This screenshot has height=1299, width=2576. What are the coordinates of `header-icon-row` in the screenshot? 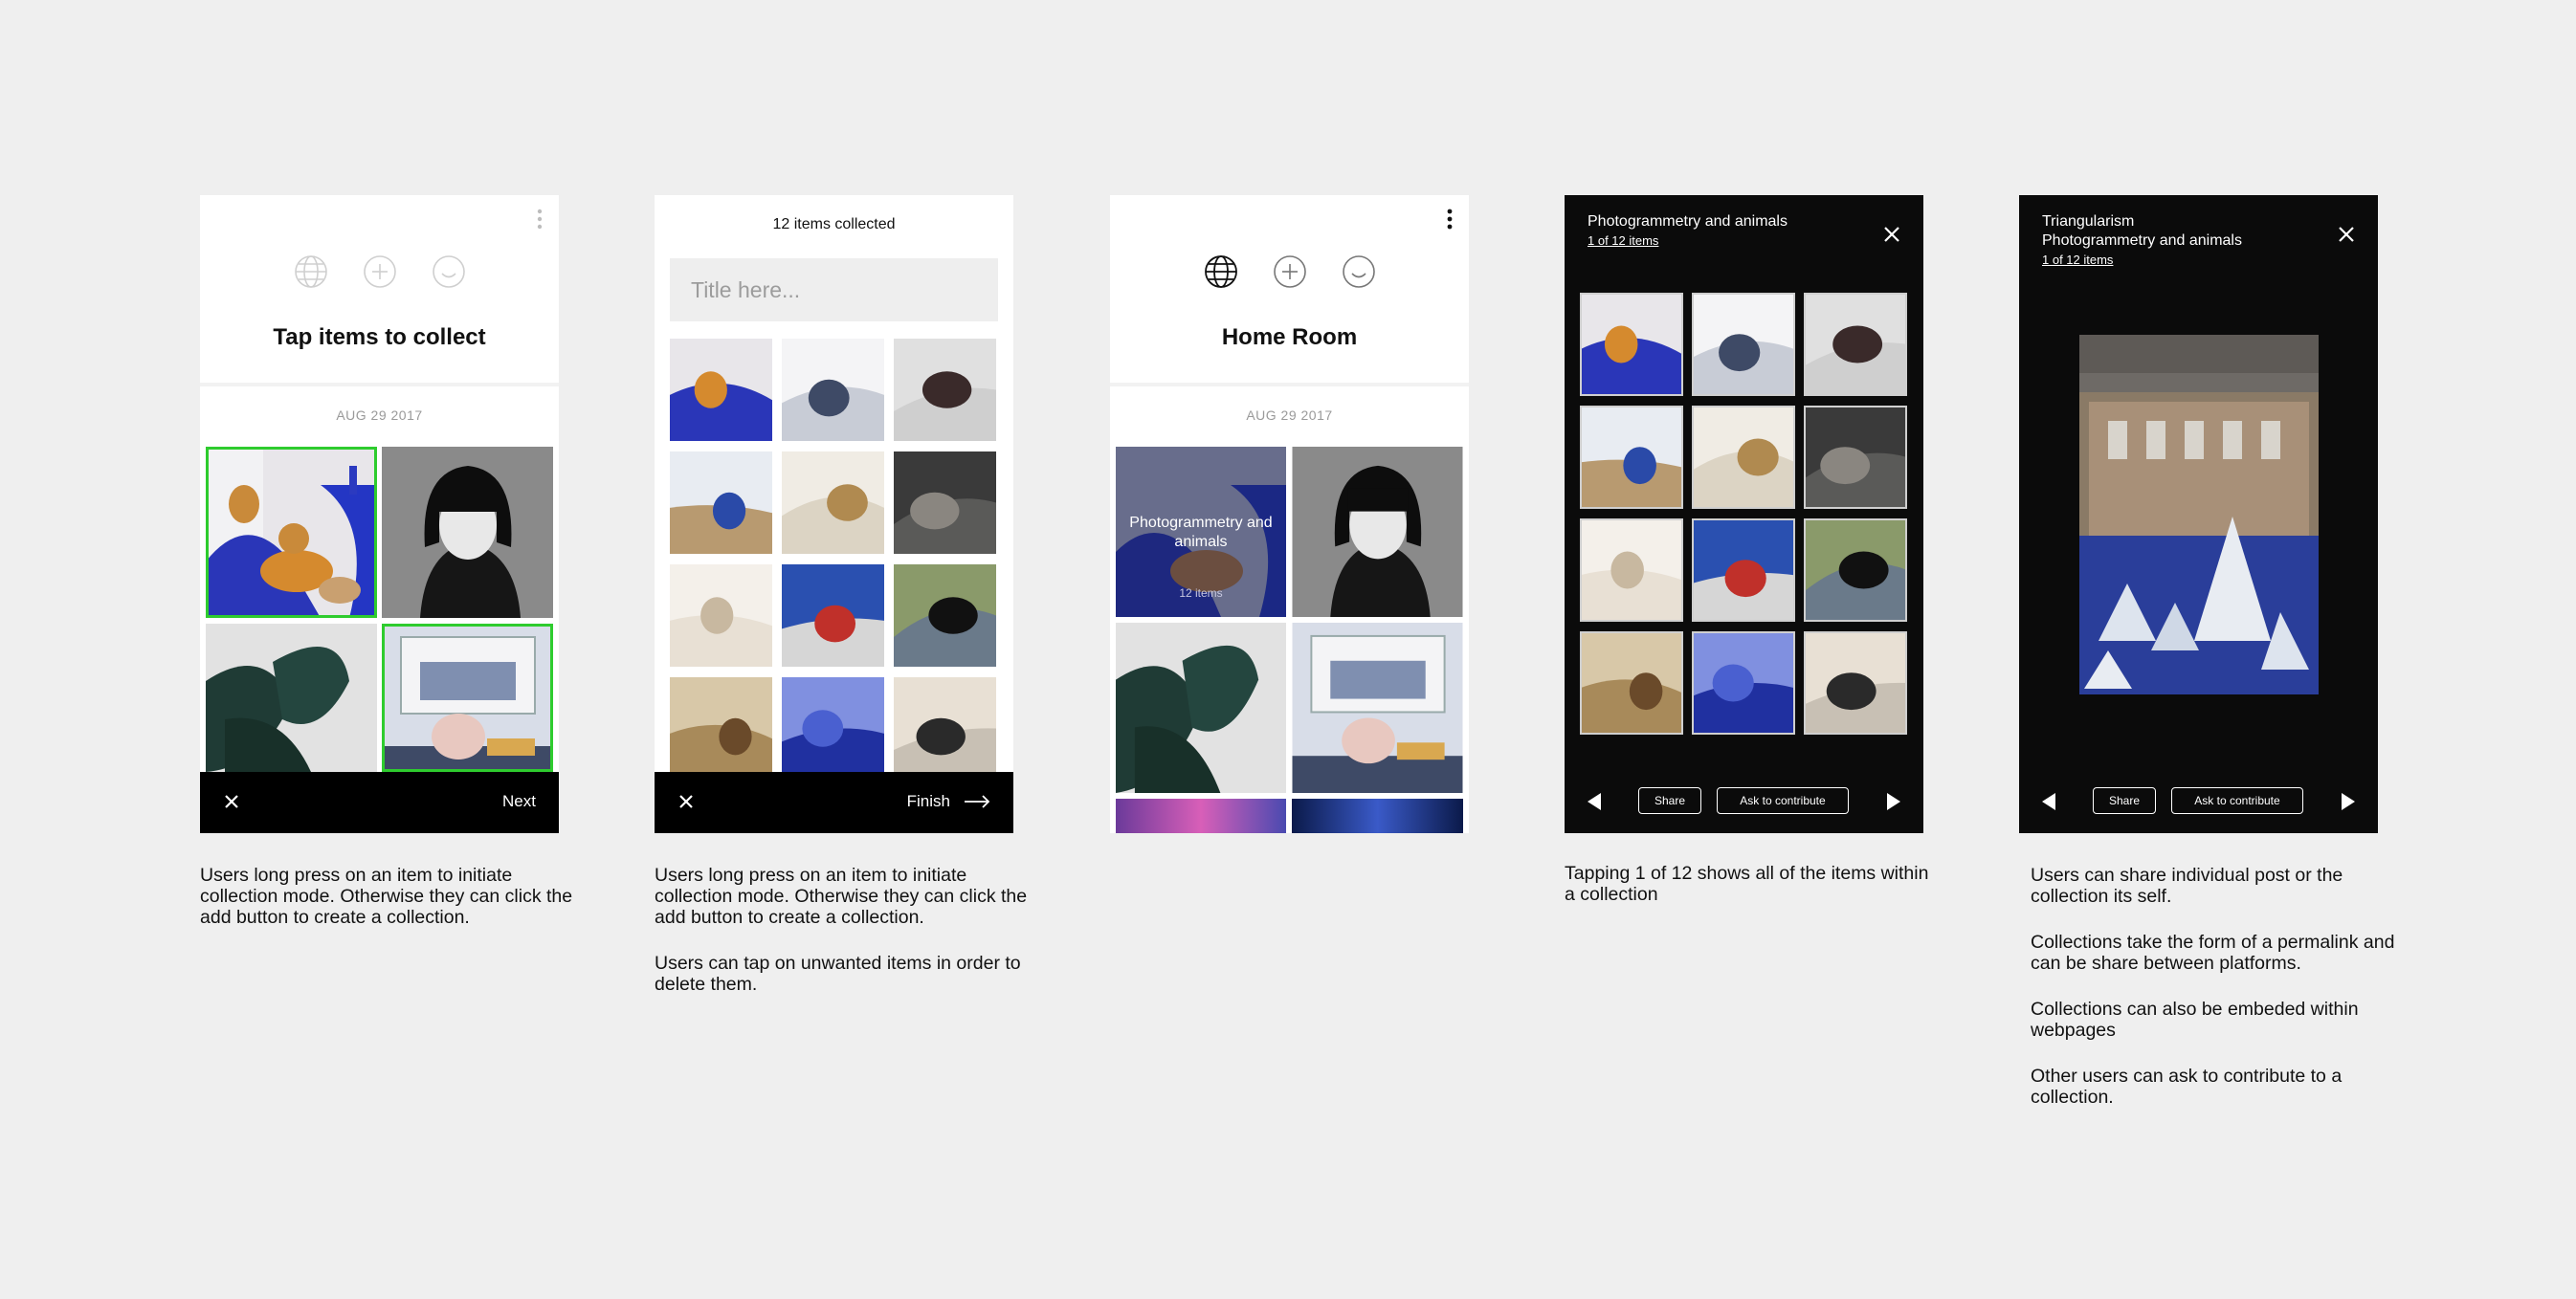 It's located at (1289, 271).